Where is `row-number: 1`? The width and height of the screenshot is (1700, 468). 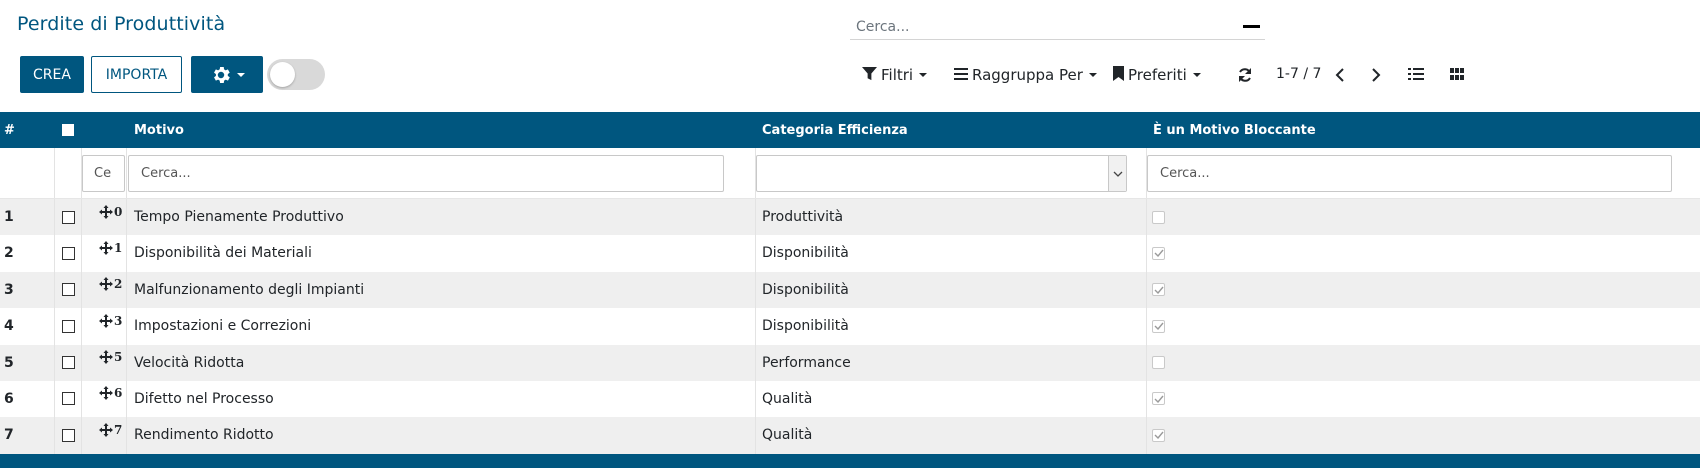 row-number: 1 is located at coordinates (9, 217).